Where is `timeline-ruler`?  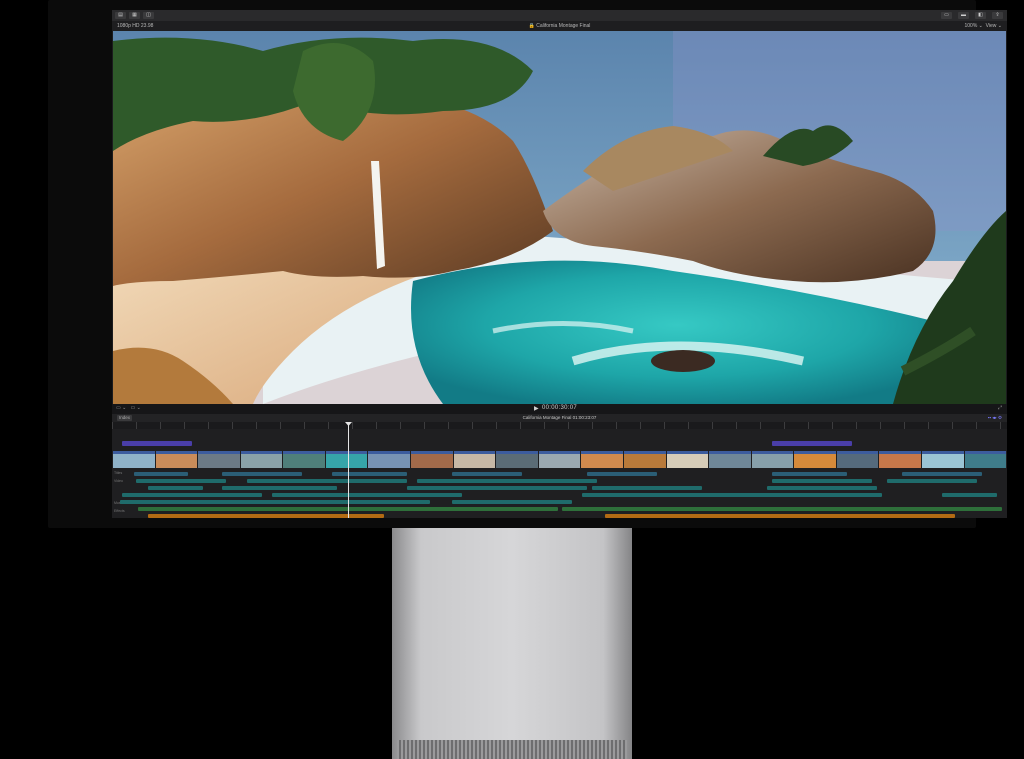
timeline-ruler is located at coordinates (559, 425).